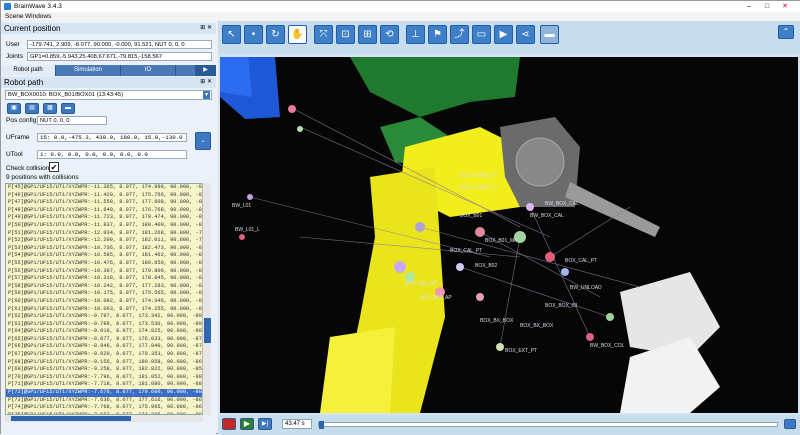 The image size is (800, 435). I want to click on zoom-region-icon: ⊞, so click(367, 34).